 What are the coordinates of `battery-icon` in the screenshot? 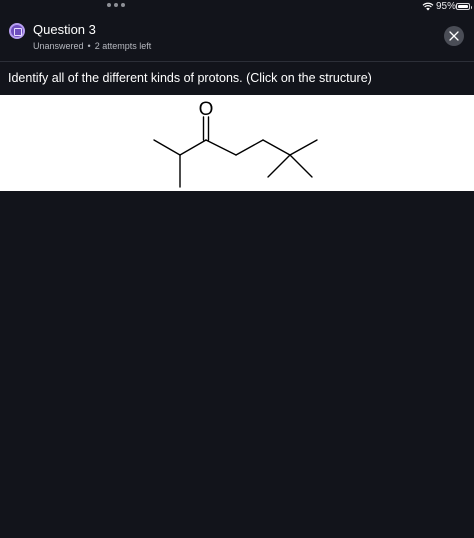 It's located at (464, 6).